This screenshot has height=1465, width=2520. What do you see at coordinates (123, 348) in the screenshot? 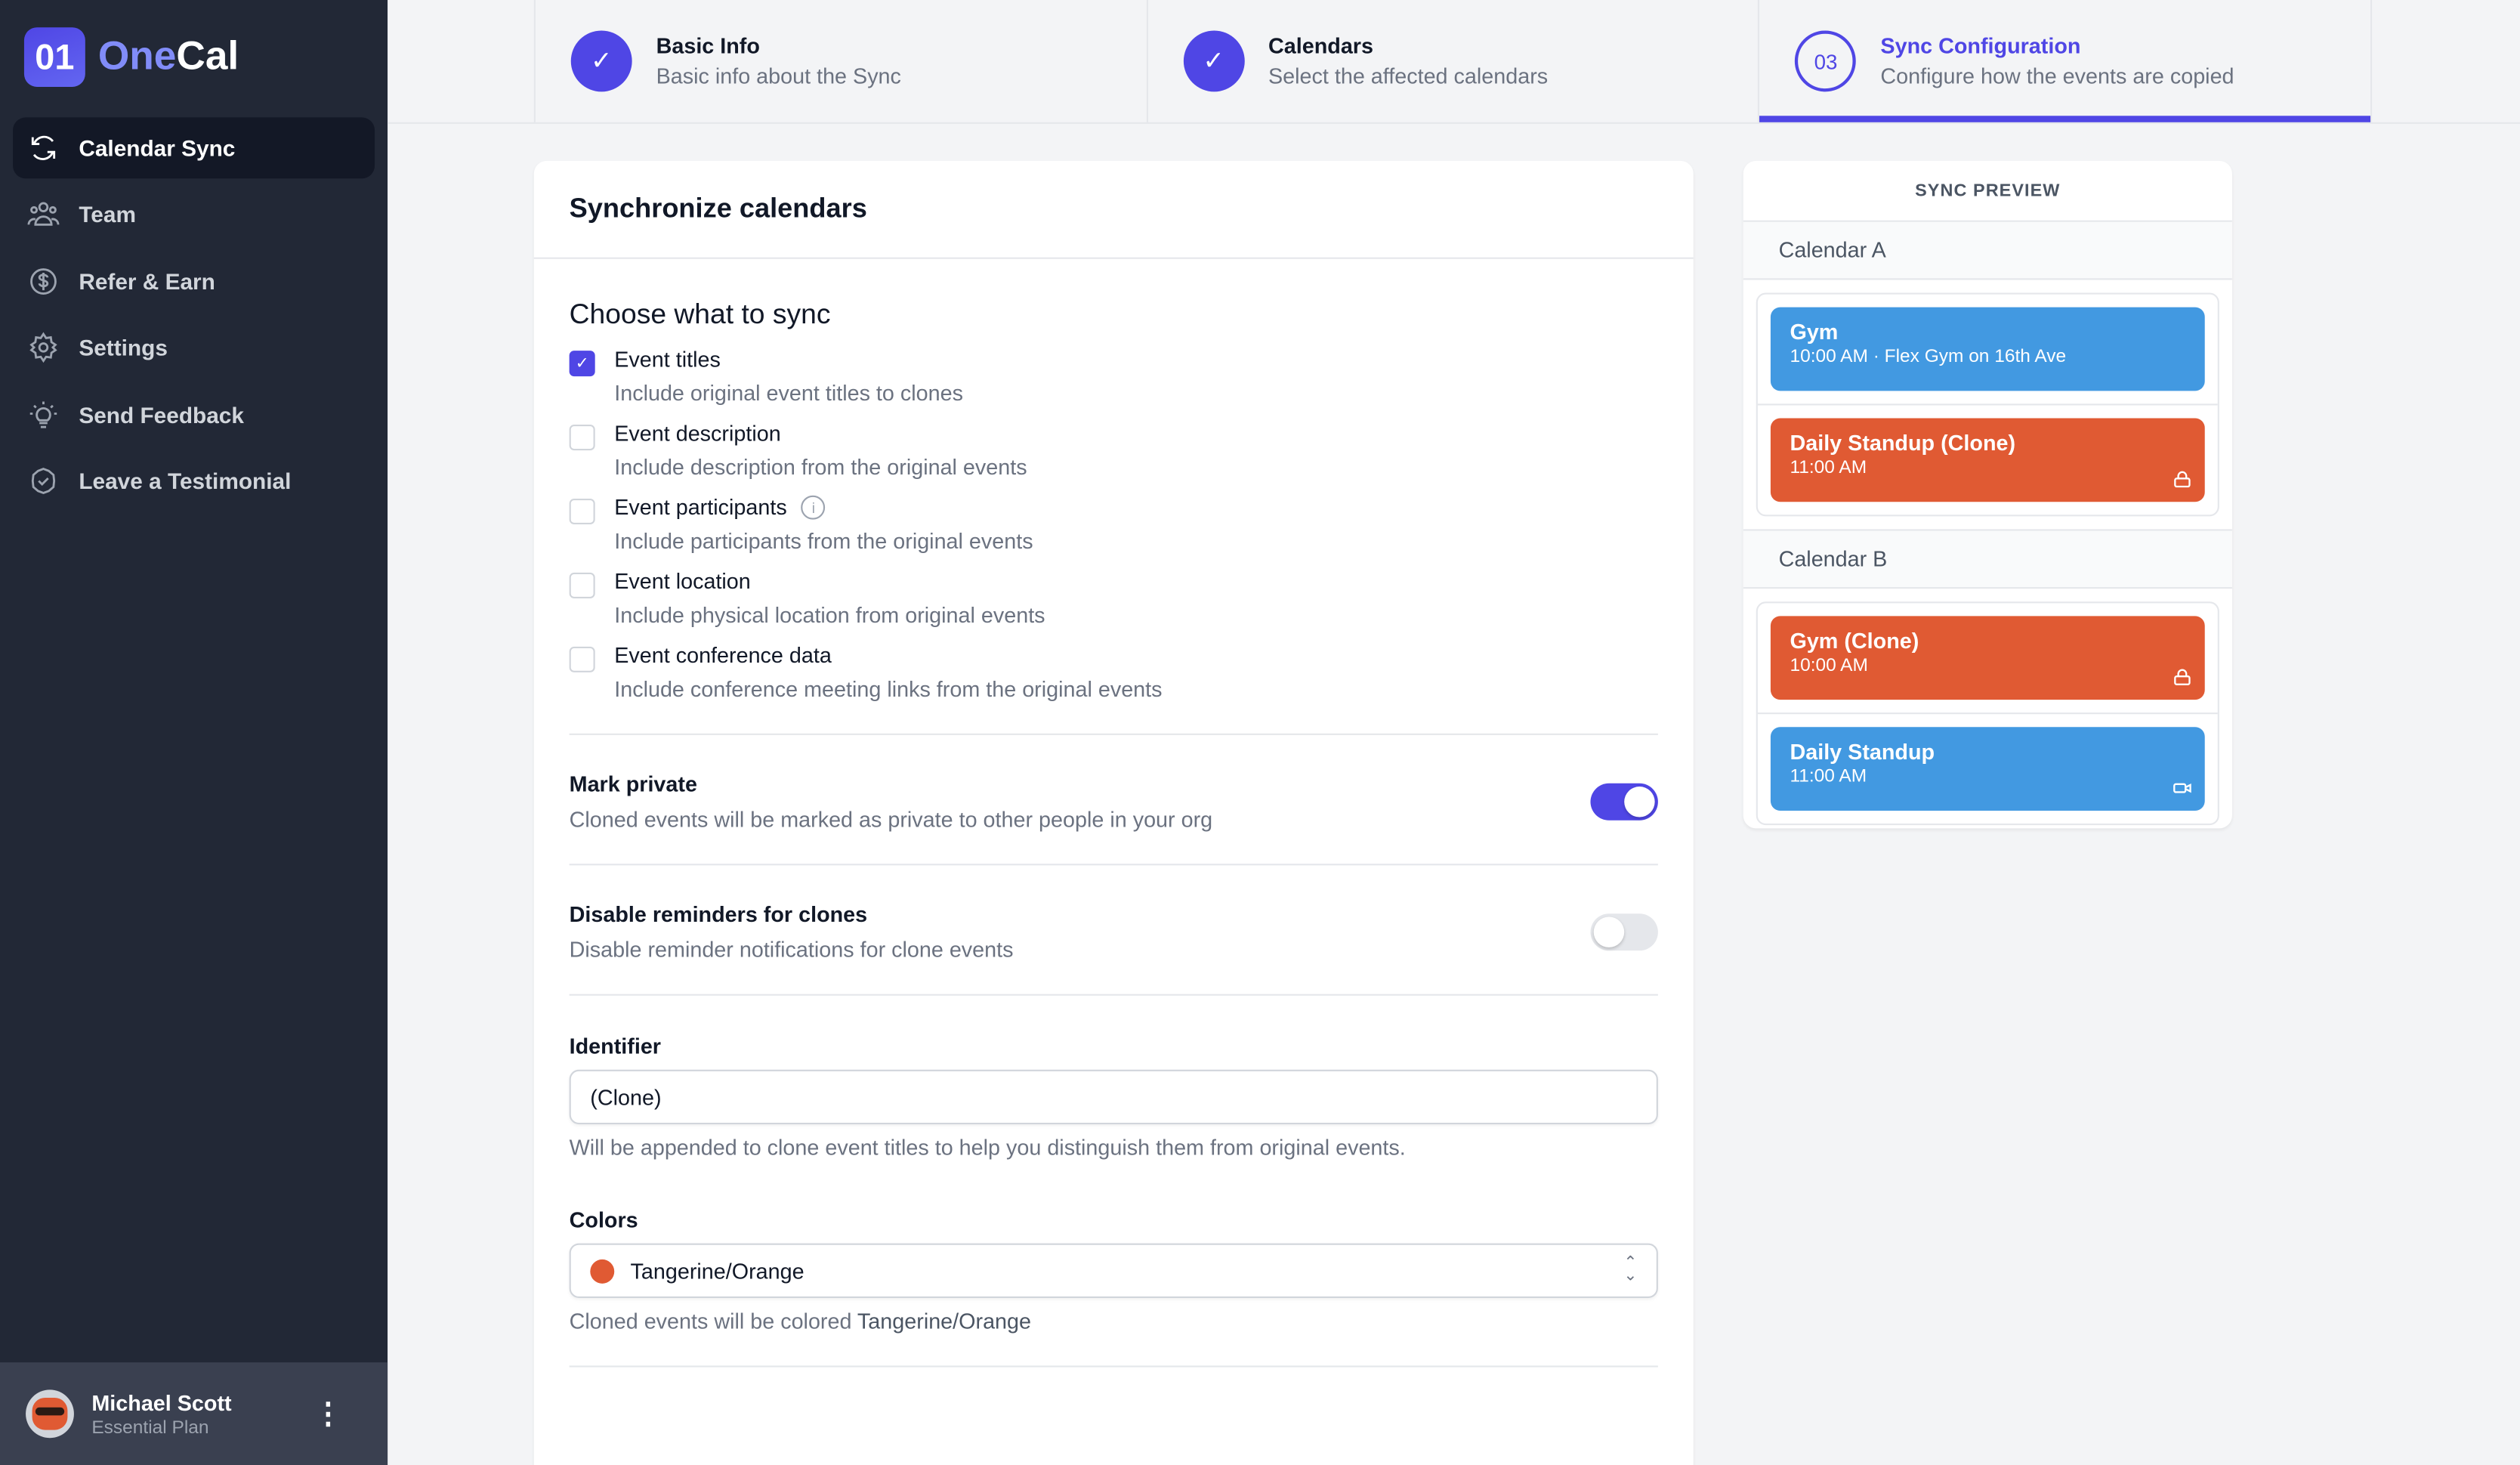
I see `sidebar-item-label: Settings` at bounding box center [123, 348].